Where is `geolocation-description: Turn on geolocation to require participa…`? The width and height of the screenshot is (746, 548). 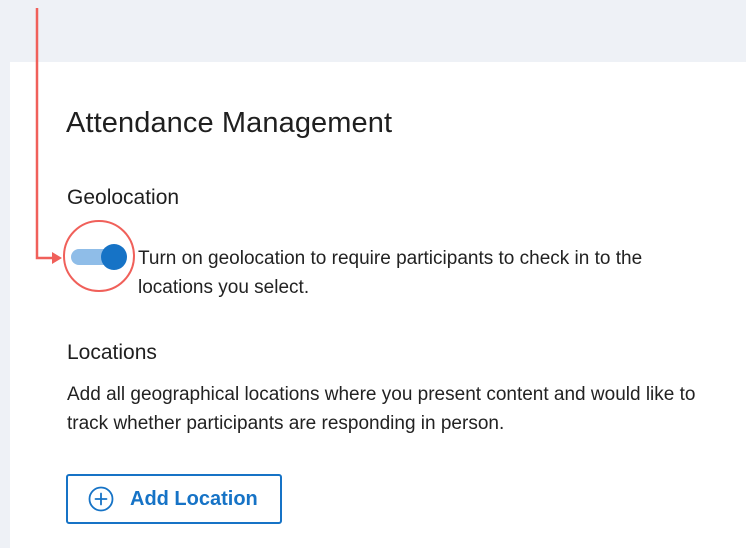
geolocation-description: Turn on geolocation to require participa… is located at coordinates (390, 273).